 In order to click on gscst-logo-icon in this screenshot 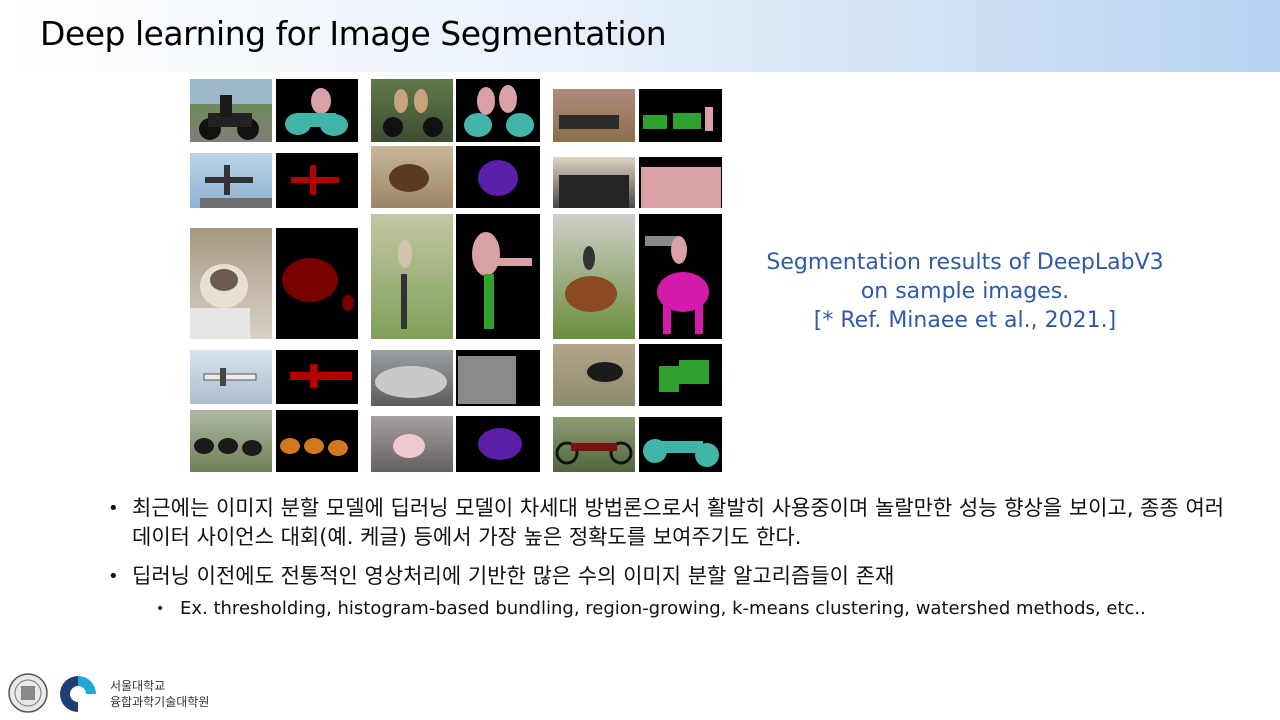, I will do `click(78, 694)`.